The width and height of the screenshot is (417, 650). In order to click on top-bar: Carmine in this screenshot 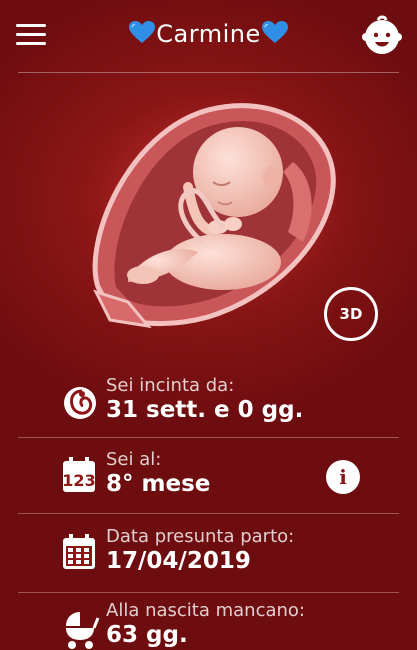, I will do `click(208, 36)`.